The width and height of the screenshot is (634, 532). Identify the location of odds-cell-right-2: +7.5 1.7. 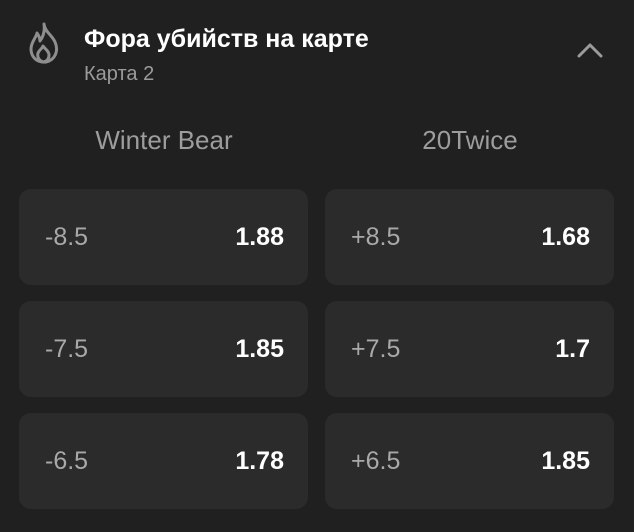
(469, 349).